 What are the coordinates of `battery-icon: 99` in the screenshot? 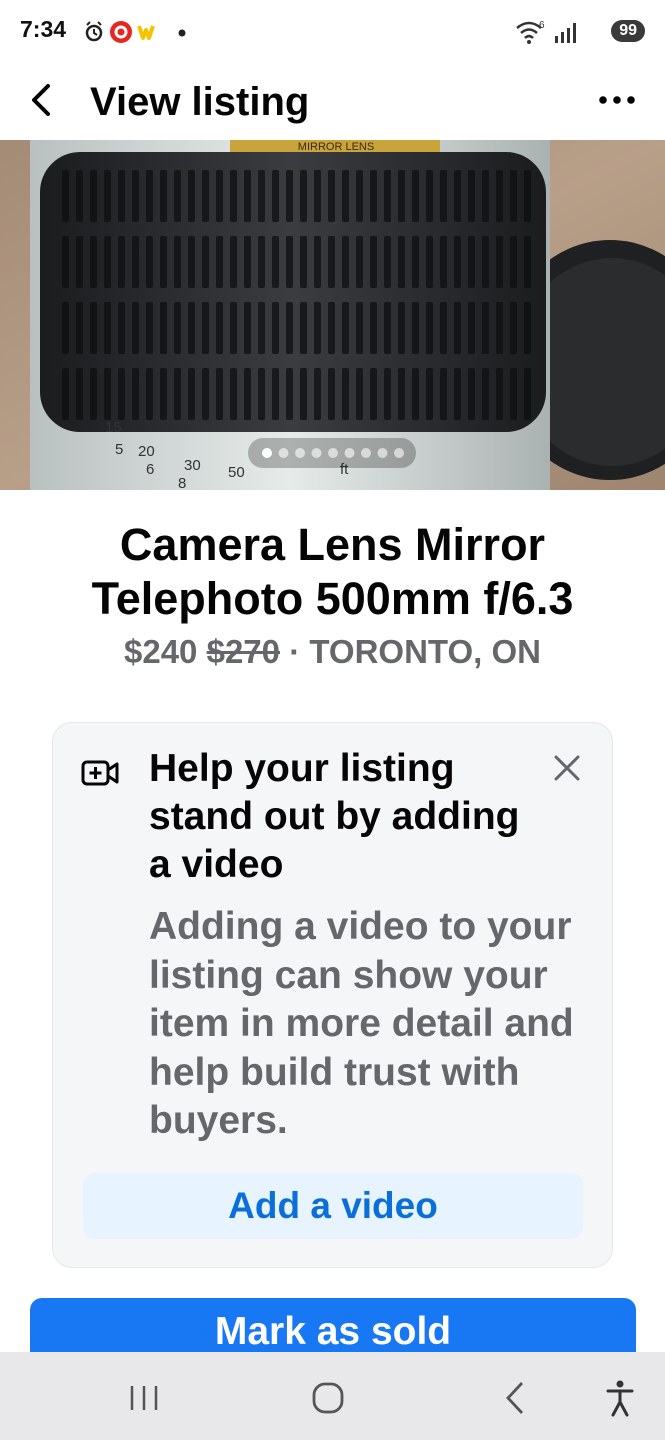 It's located at (628, 31).